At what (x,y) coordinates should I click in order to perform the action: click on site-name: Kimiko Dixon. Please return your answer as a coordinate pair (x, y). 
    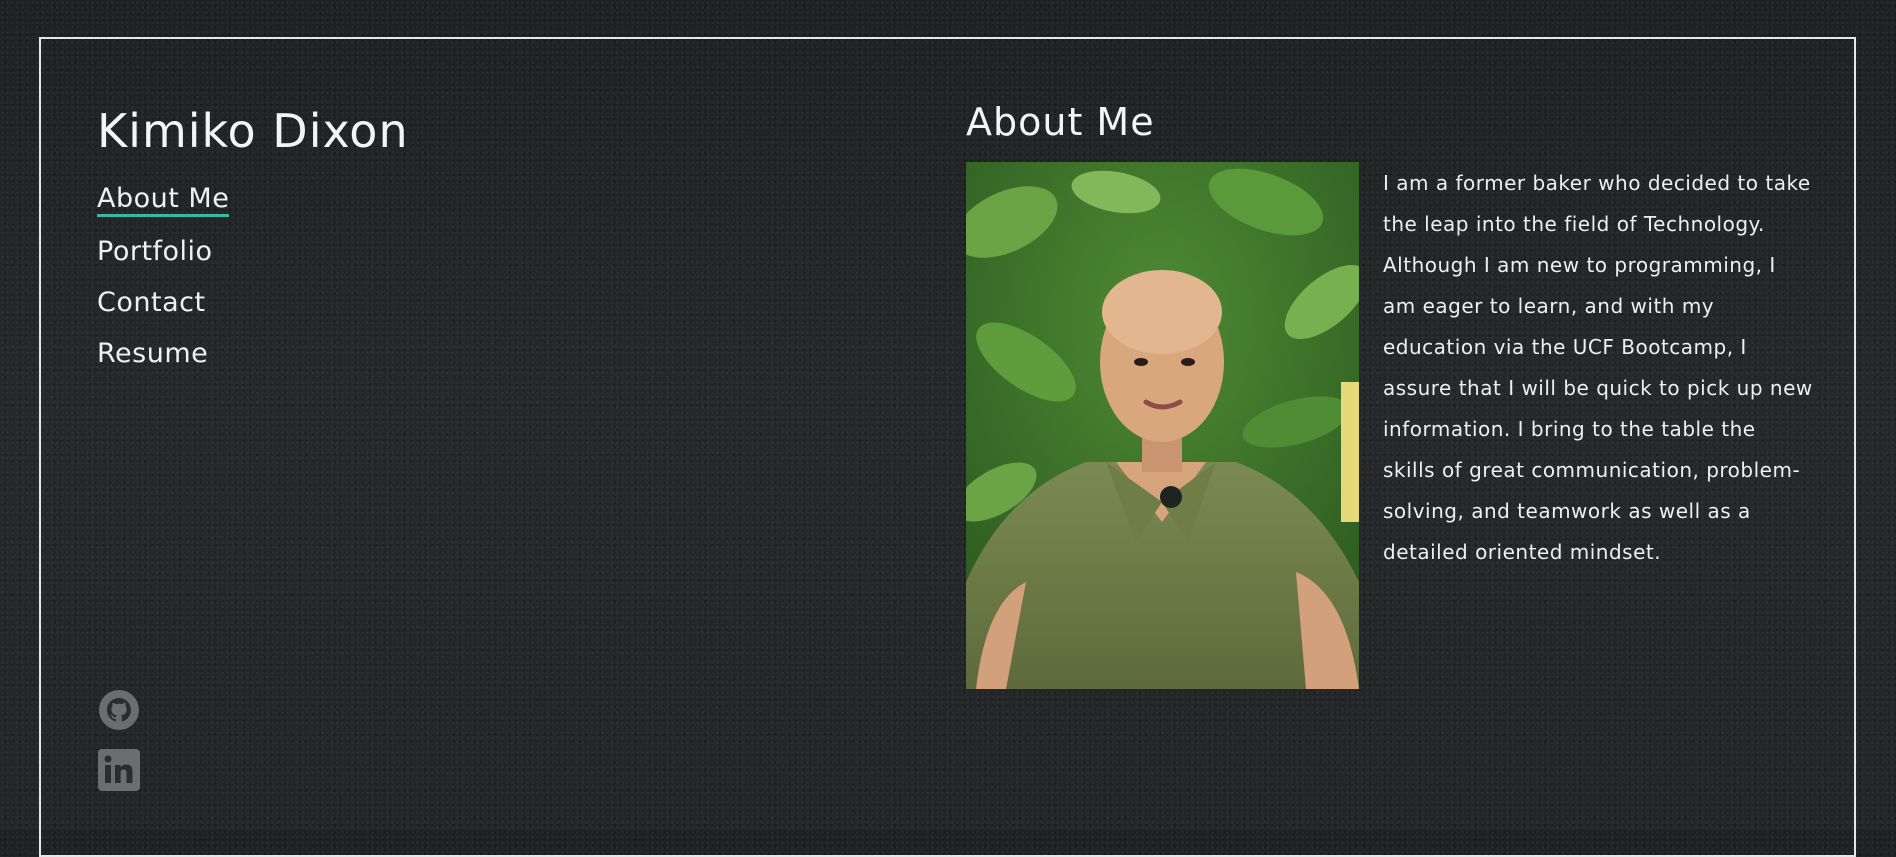
    Looking at the image, I should click on (253, 131).